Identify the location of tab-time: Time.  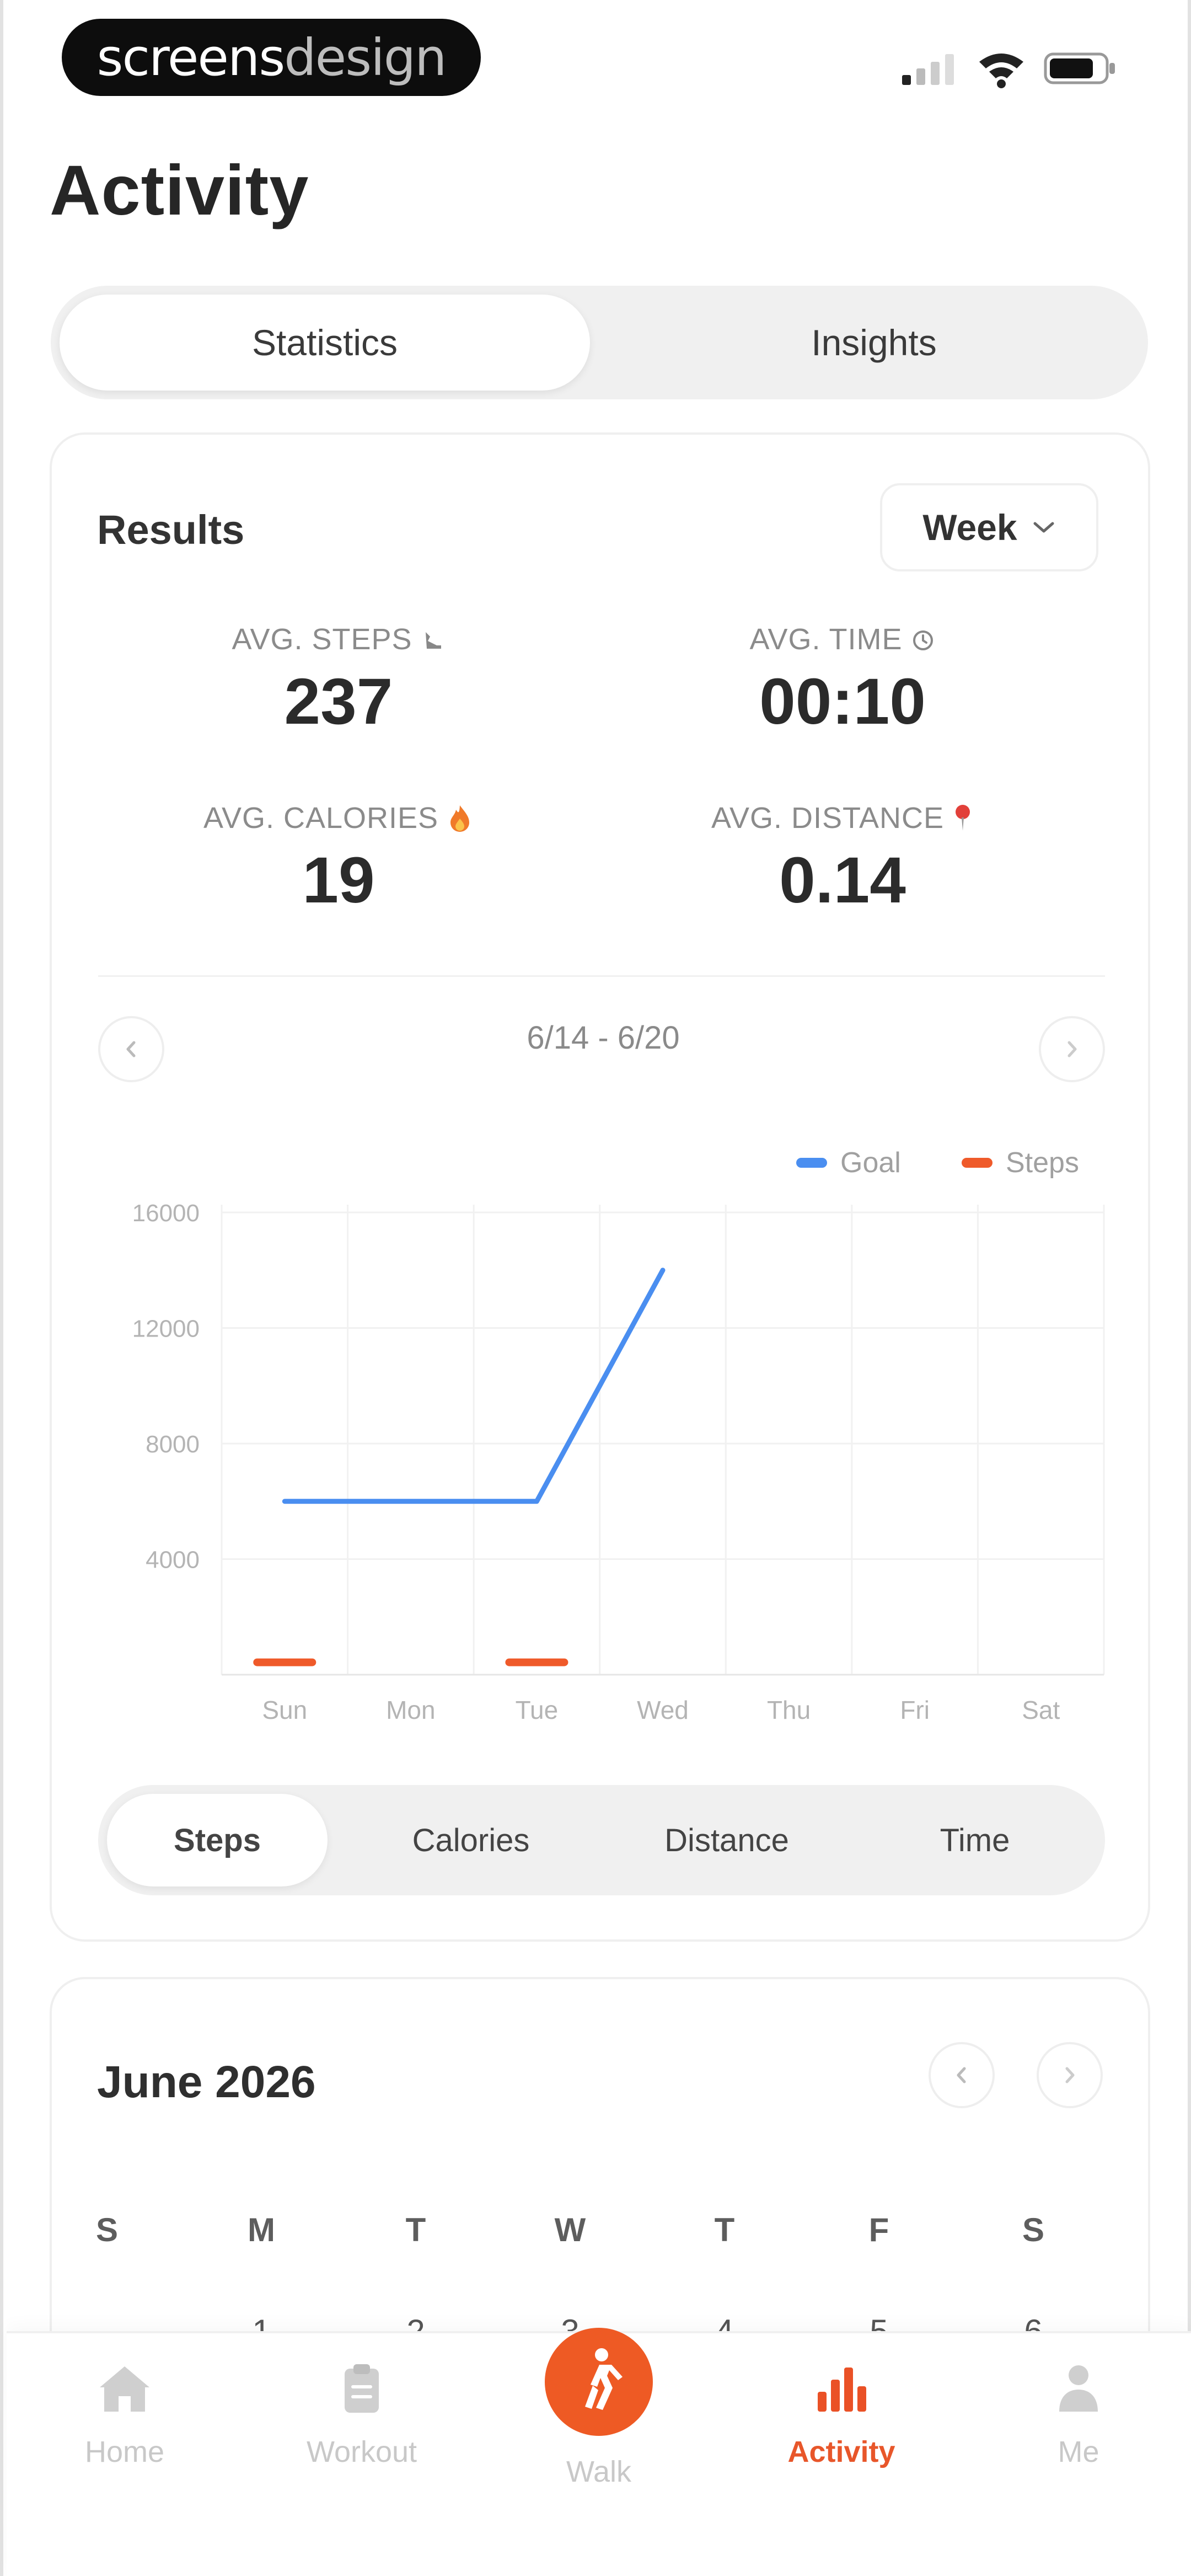
(975, 1840).